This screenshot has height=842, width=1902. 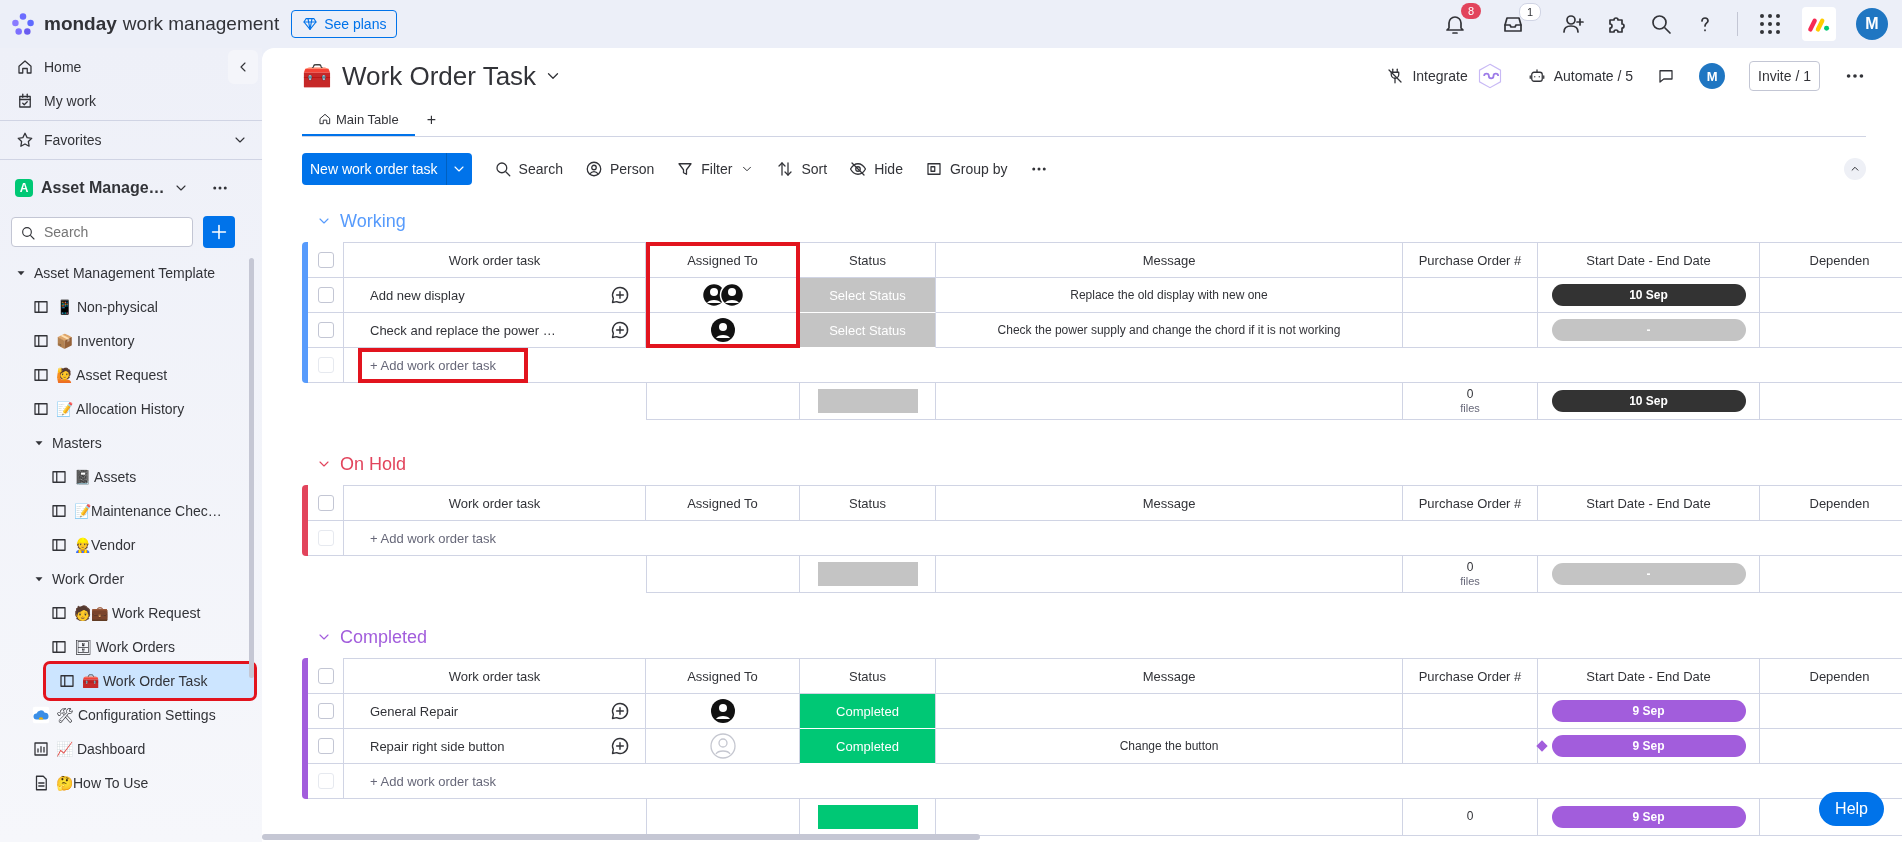 What do you see at coordinates (469, 295) in the screenshot?
I see `task-name: Add new display` at bounding box center [469, 295].